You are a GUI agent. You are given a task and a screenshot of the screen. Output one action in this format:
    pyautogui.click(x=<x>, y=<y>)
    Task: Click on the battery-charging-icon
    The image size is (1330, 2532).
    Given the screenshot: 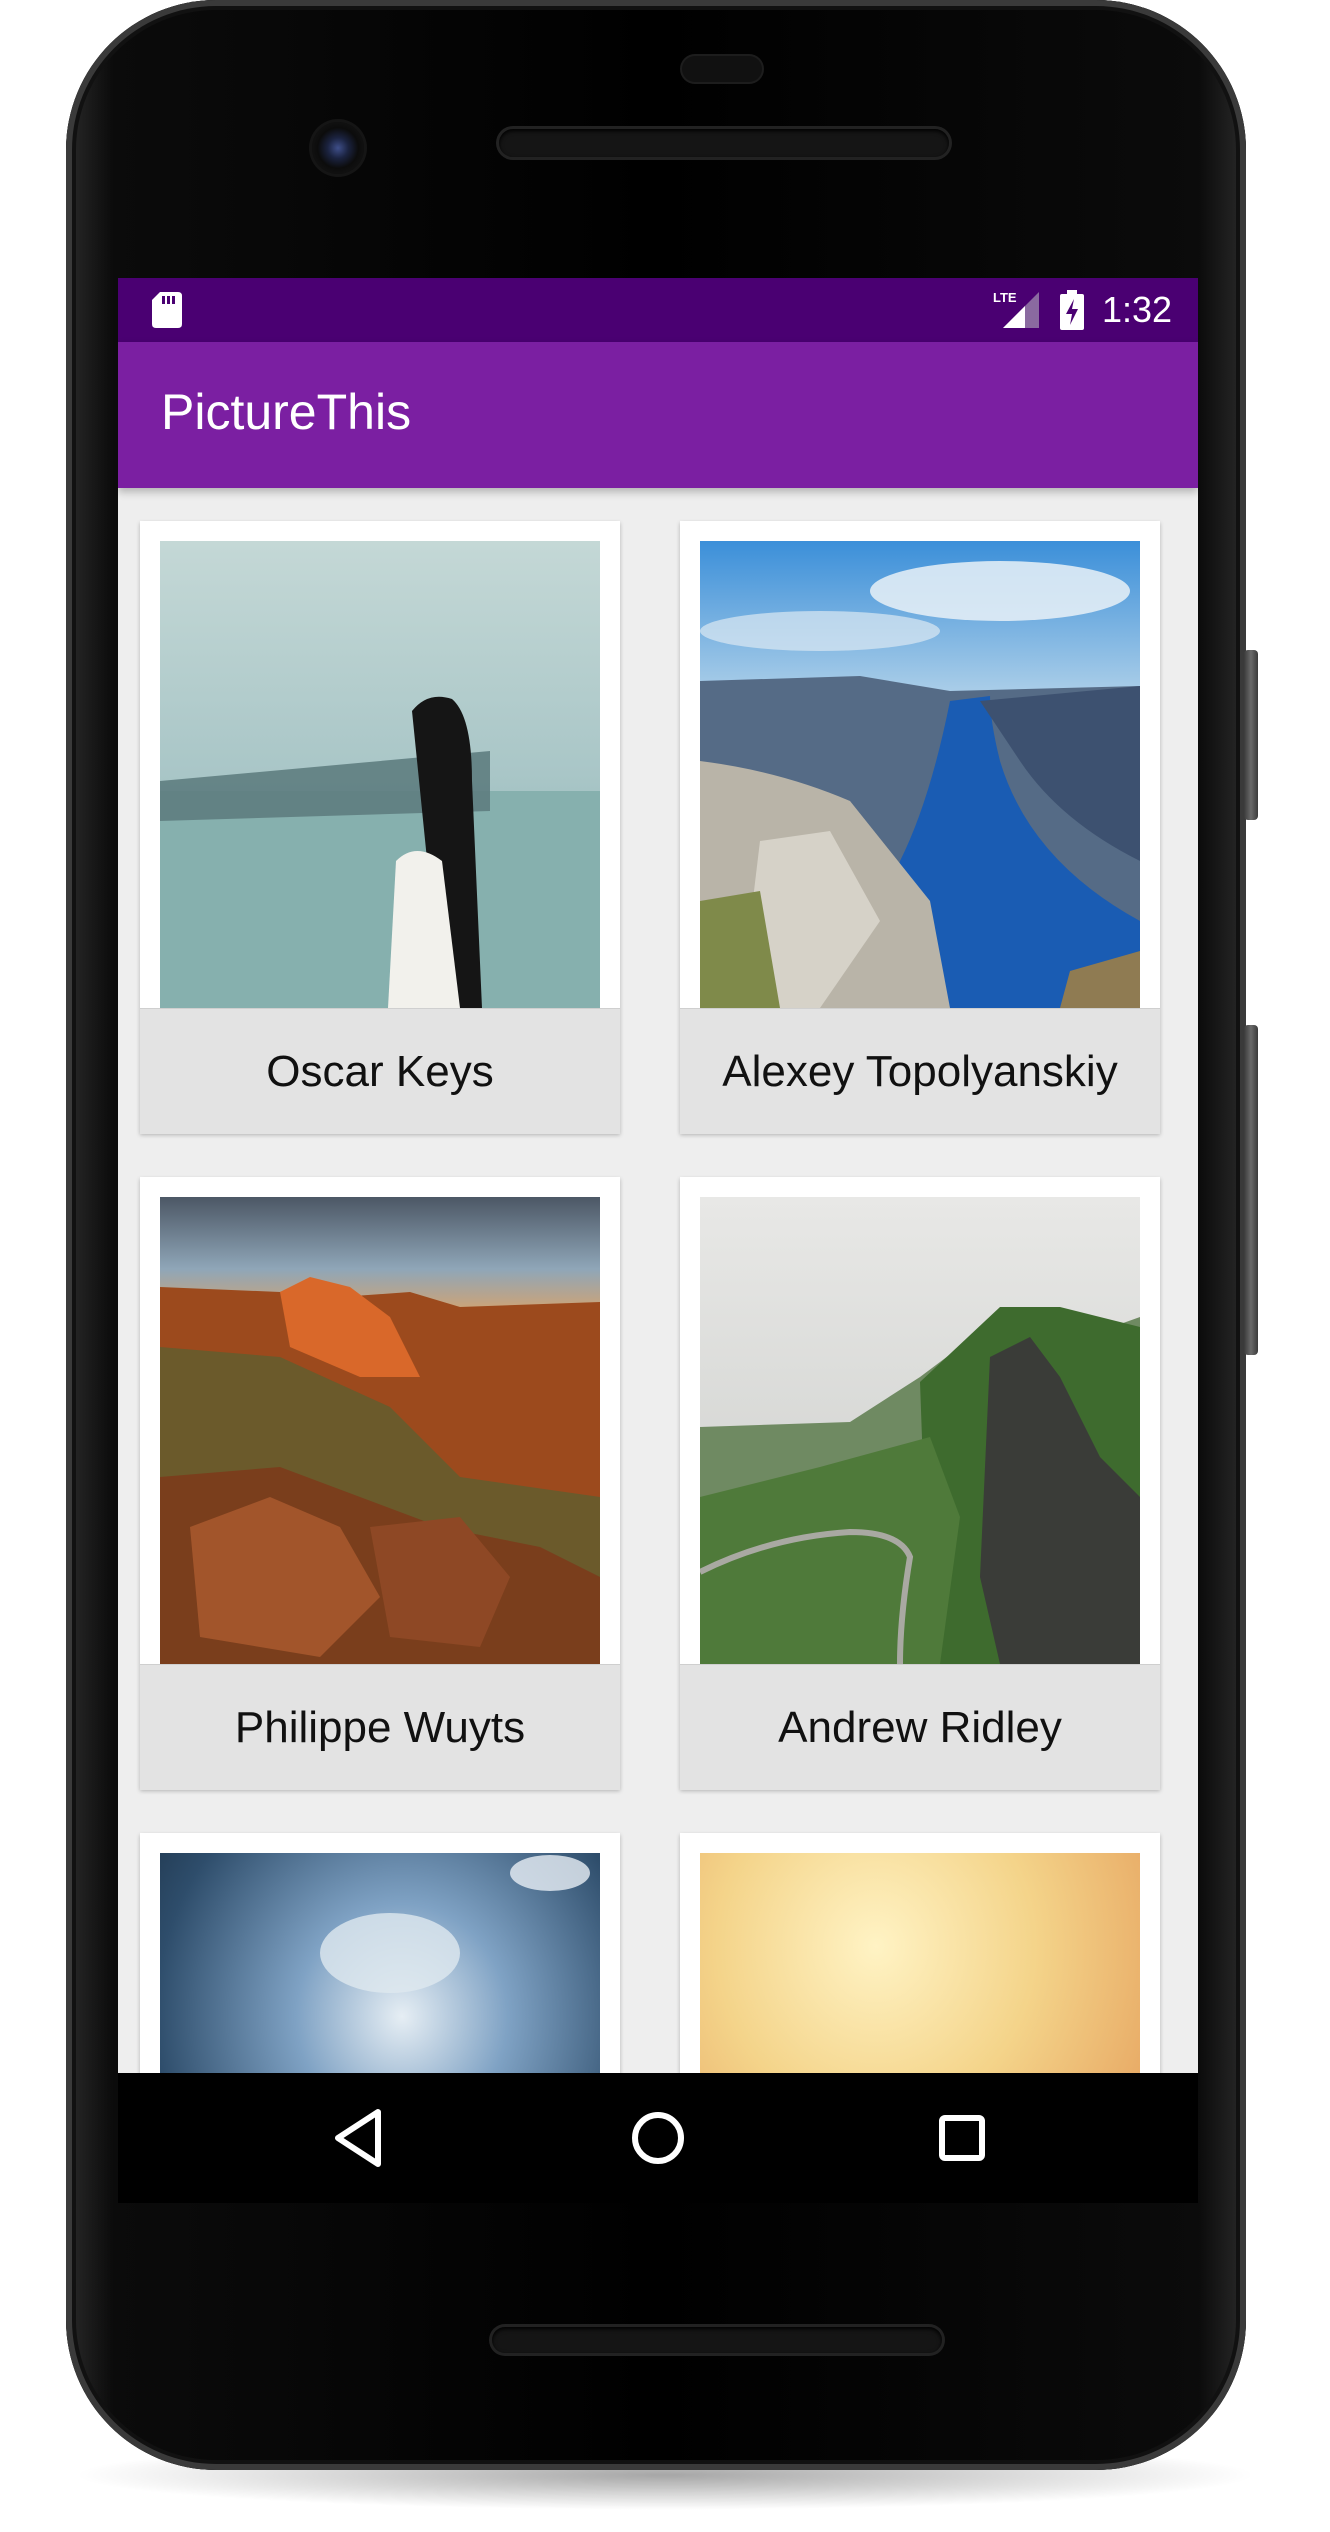 What is the action you would take?
    pyautogui.click(x=1072, y=310)
    